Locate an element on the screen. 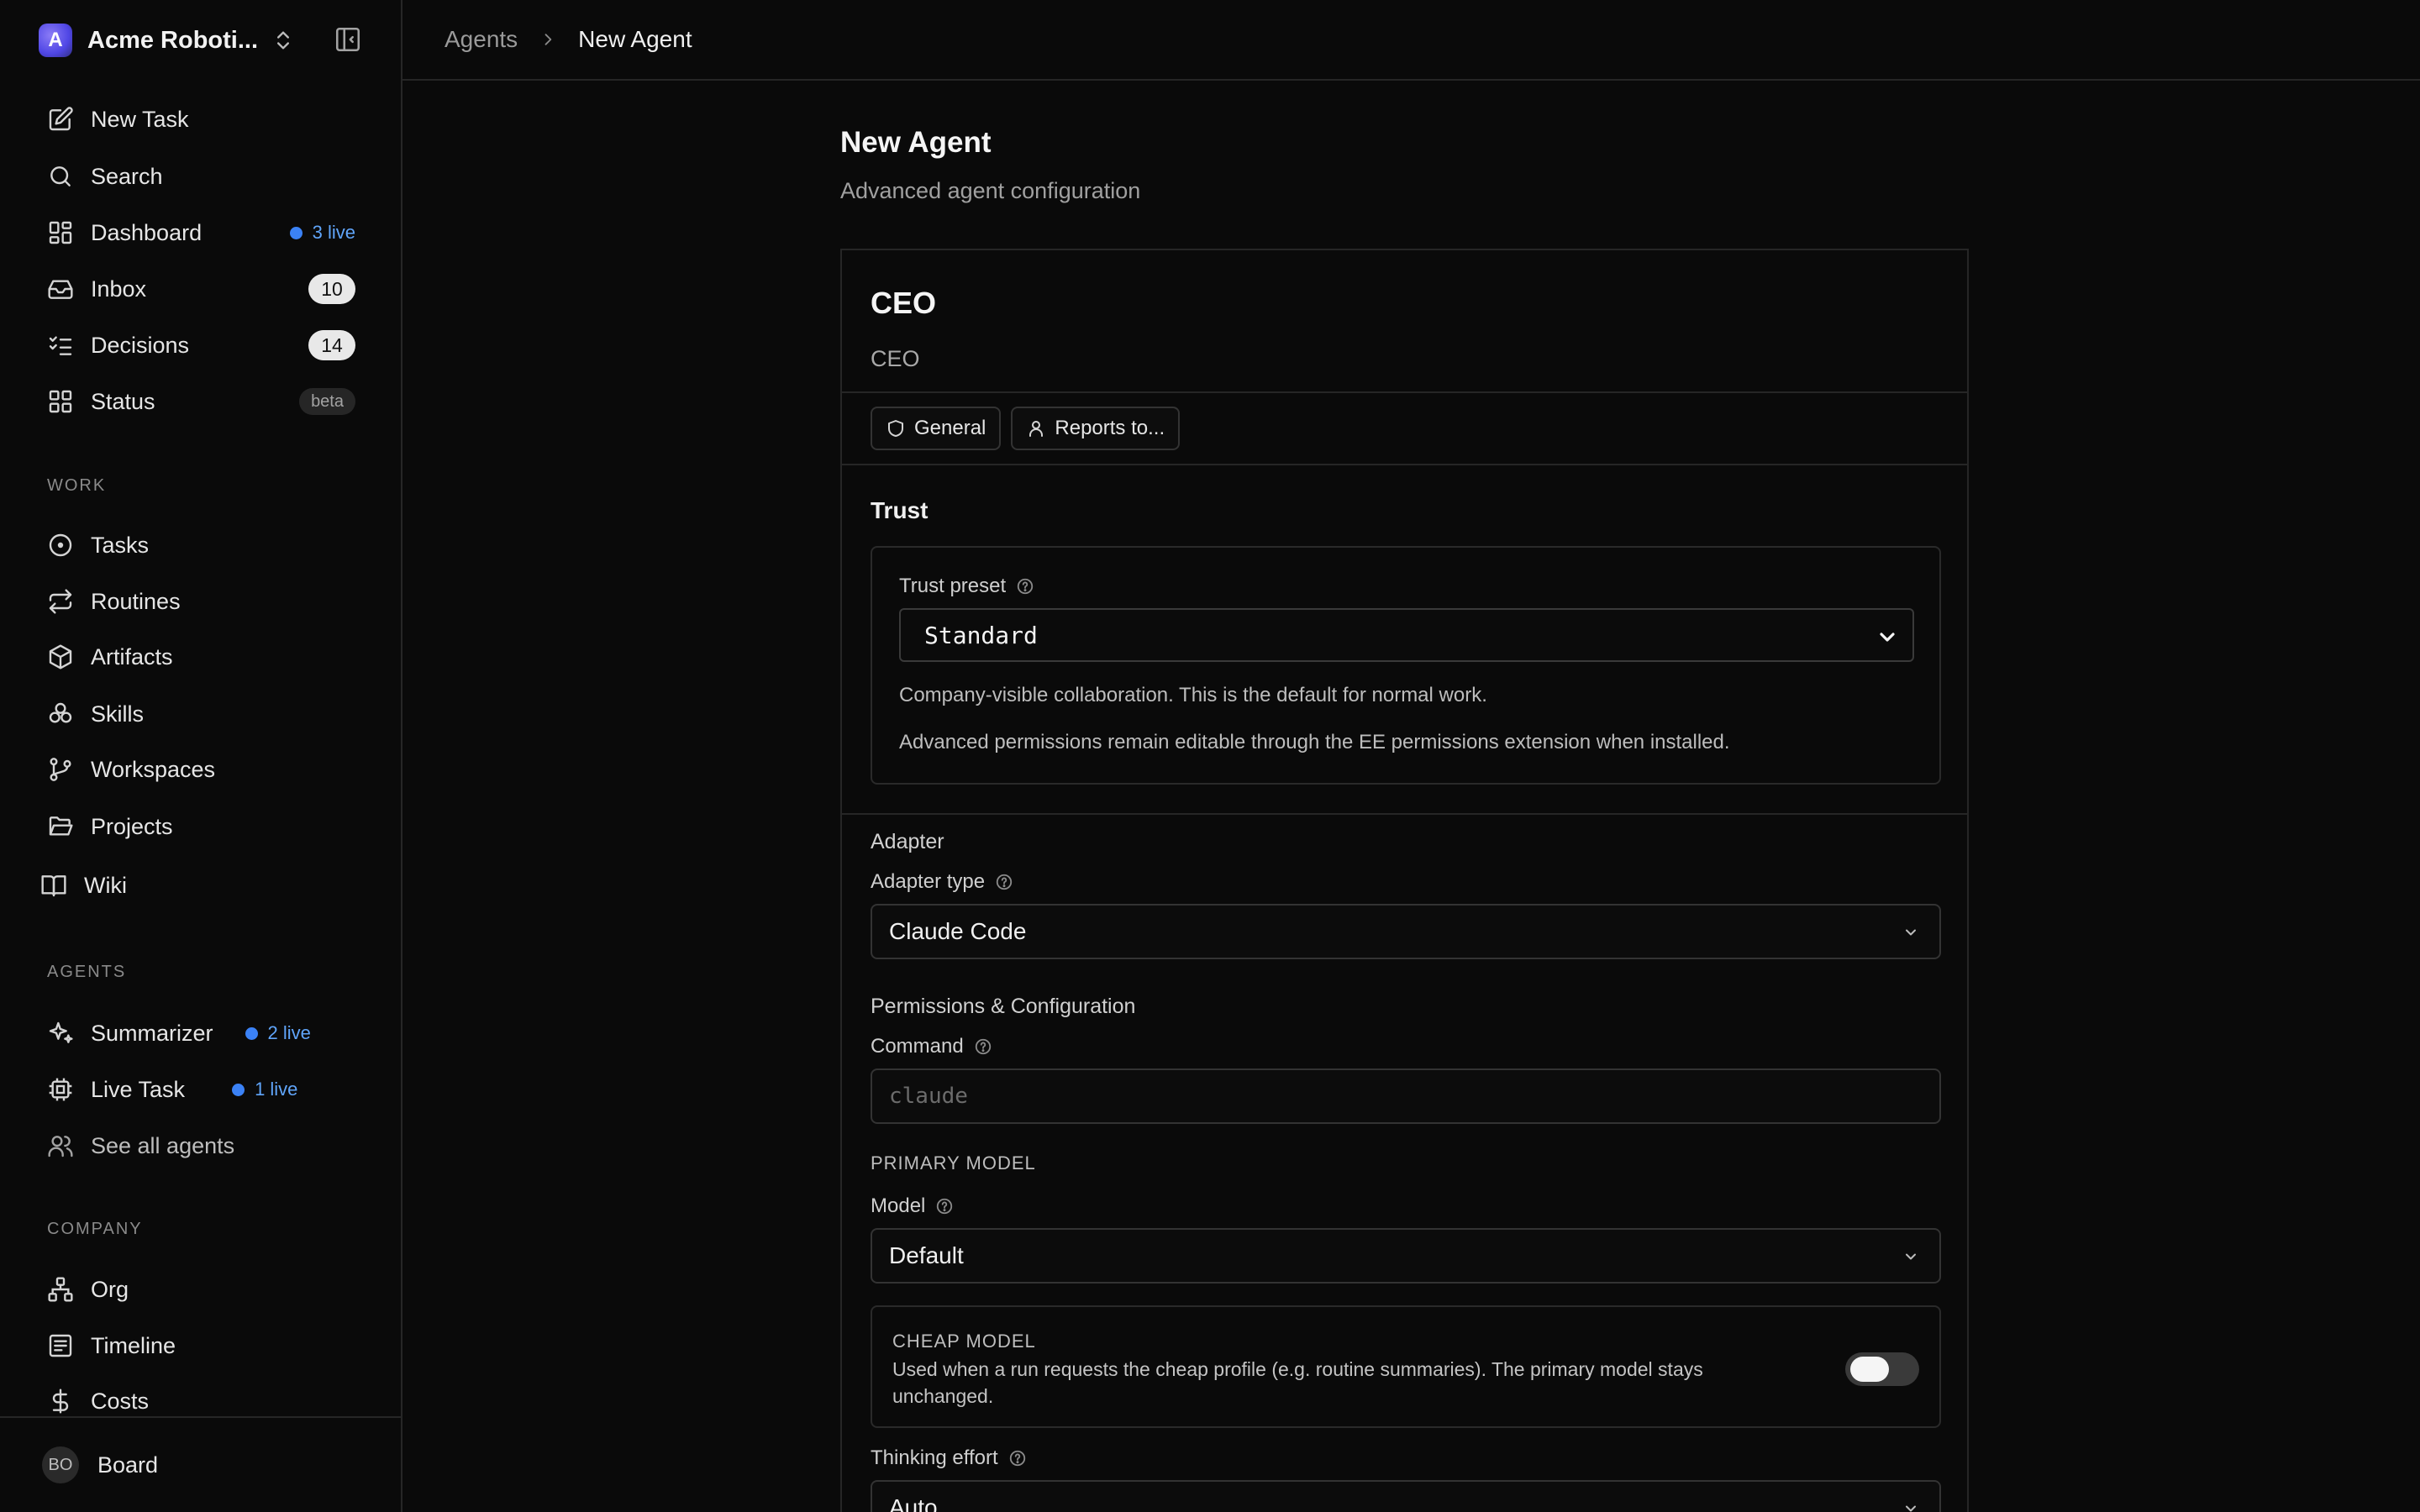 Image resolution: width=2420 pixels, height=1512 pixels. live-task-live-text: 1 live is located at coordinates (276, 1089).